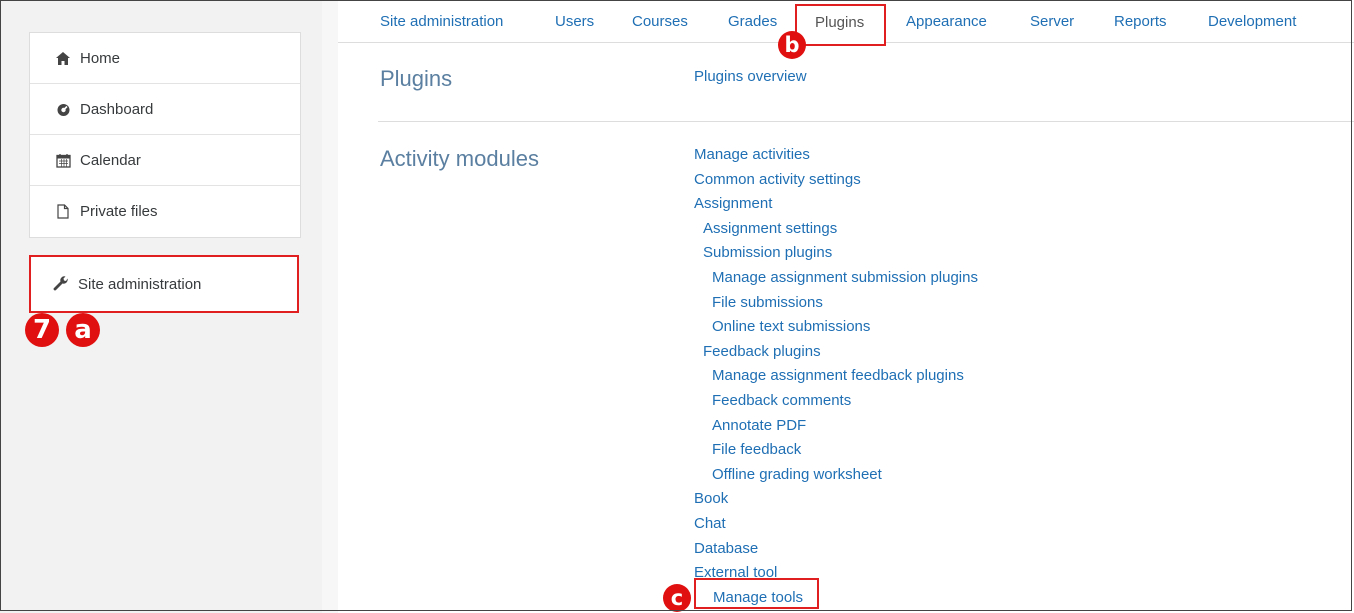  Describe the element at coordinates (100, 58) in the screenshot. I see `nav-item-label: Home` at that location.